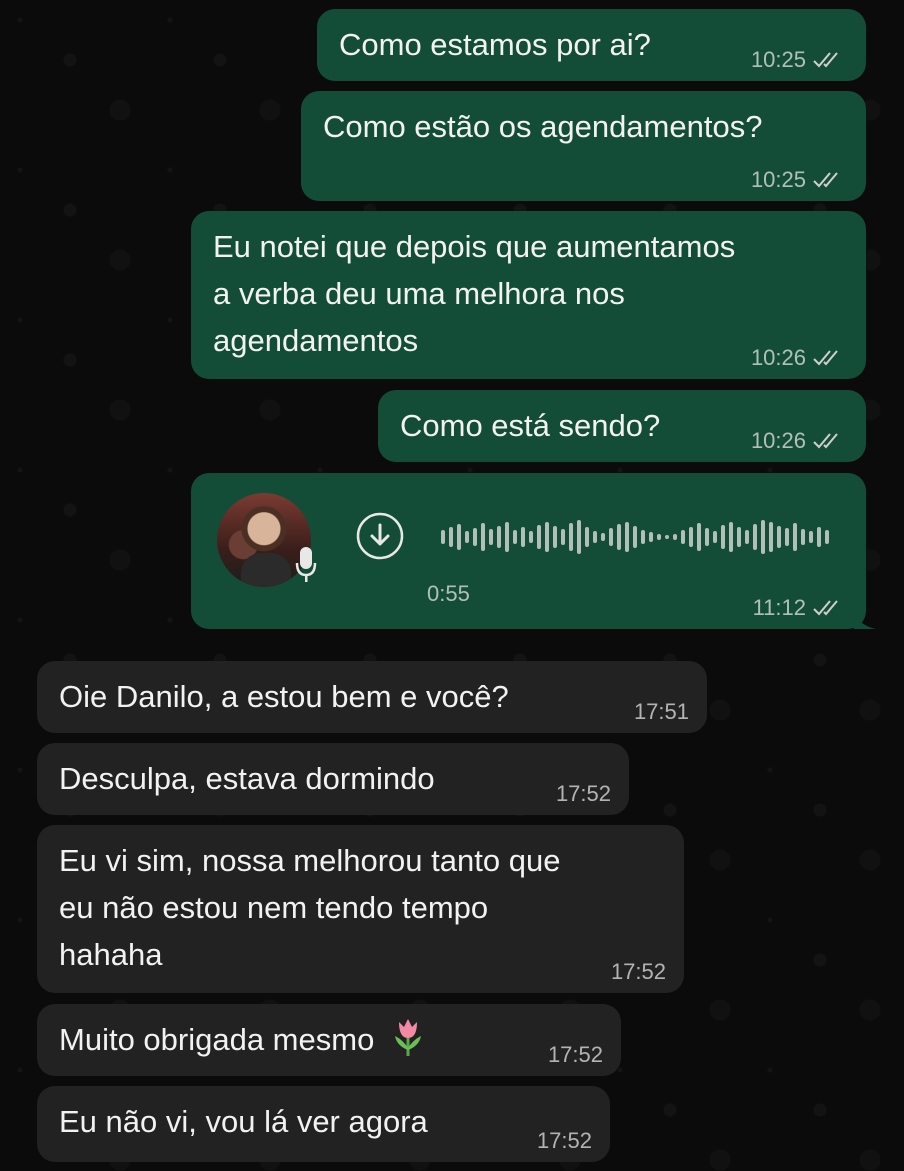 This screenshot has height=1171, width=904. I want to click on message-text: Como está sendo?, so click(530, 425).